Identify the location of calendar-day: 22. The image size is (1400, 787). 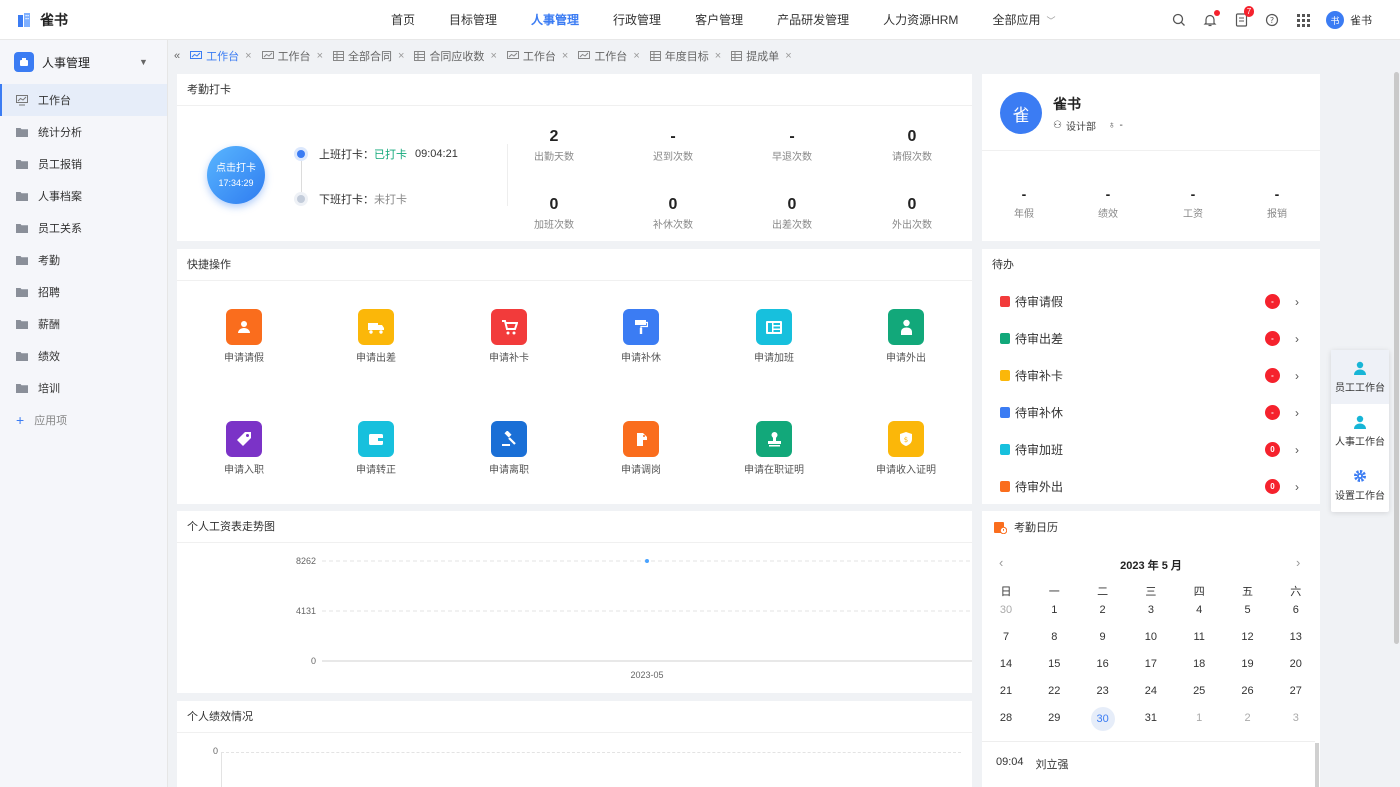
(1054, 691).